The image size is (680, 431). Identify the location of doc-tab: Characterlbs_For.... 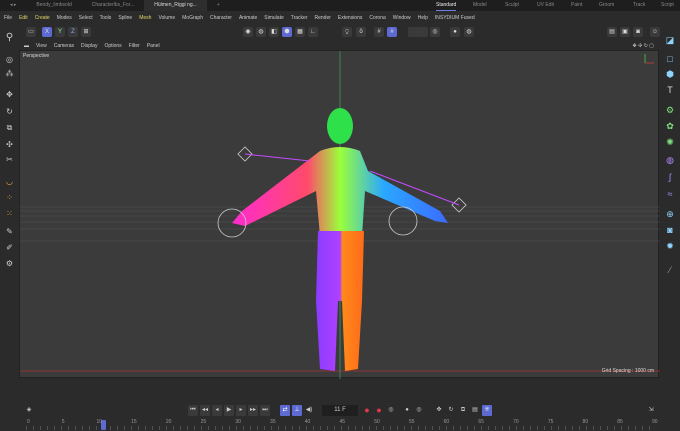
(113, 5).